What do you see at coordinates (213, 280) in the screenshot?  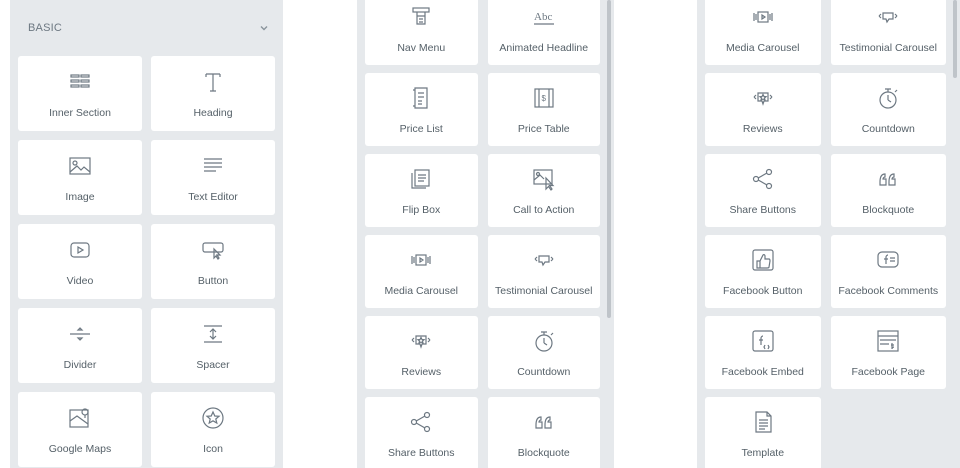 I see `widget-label: Button` at bounding box center [213, 280].